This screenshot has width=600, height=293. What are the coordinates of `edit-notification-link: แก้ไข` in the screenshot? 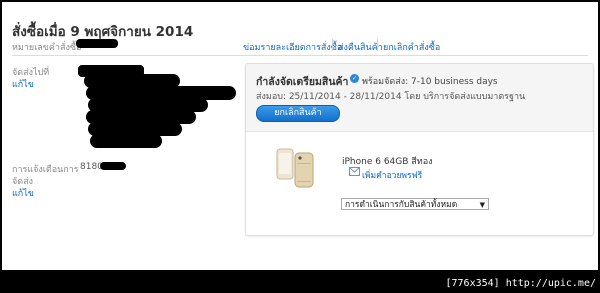 It's located at (23, 193).